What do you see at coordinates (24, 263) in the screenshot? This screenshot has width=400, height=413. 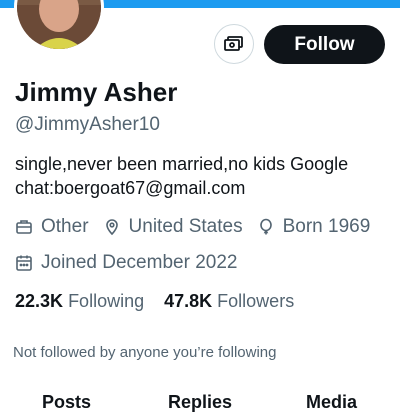 I see `calendar-icon` at bounding box center [24, 263].